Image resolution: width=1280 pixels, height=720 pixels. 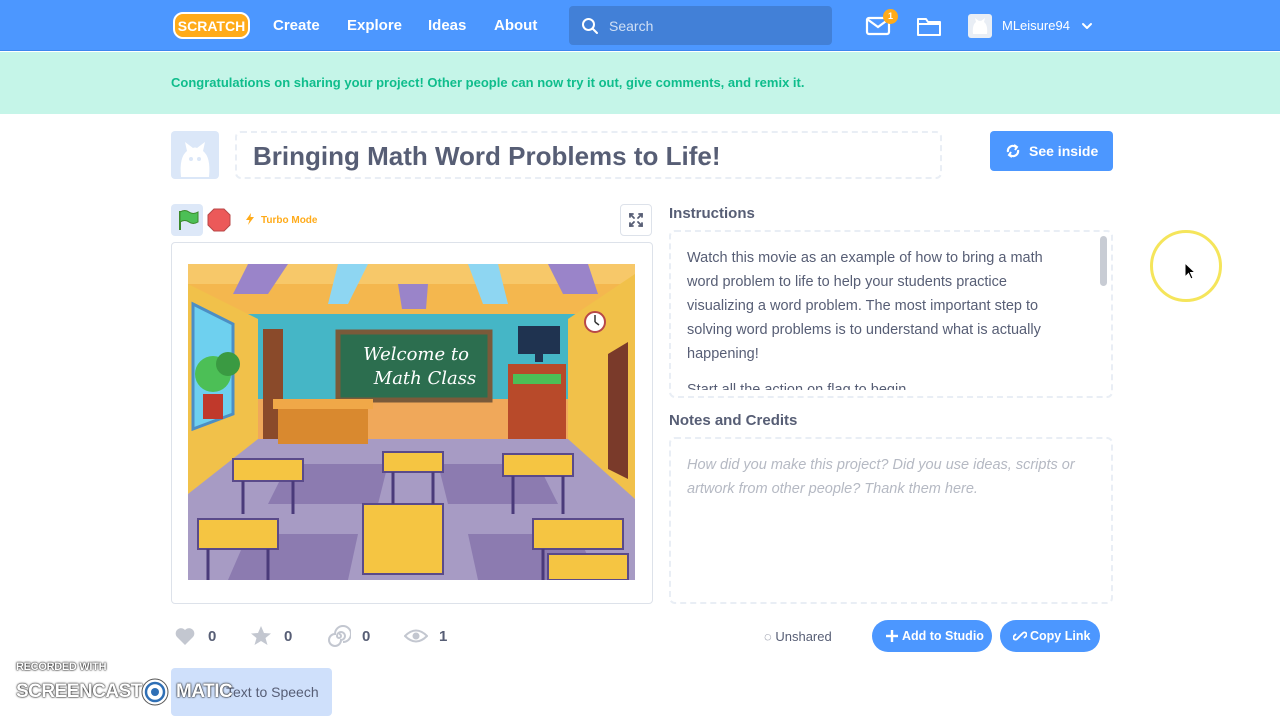 I want to click on add-to-studio-button: Add to Studio, so click(x=932, y=636).